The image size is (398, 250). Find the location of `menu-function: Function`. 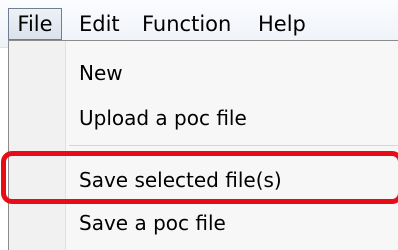

menu-function: Function is located at coordinates (186, 24).